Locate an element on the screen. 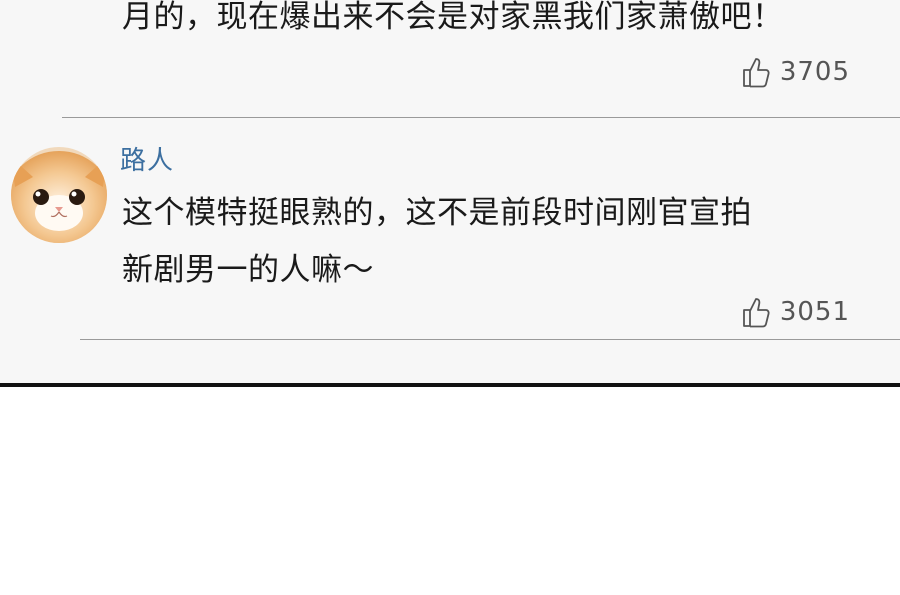  comment-2-text-line-2: 新剧男一的人嘛～ is located at coordinates (248, 270).